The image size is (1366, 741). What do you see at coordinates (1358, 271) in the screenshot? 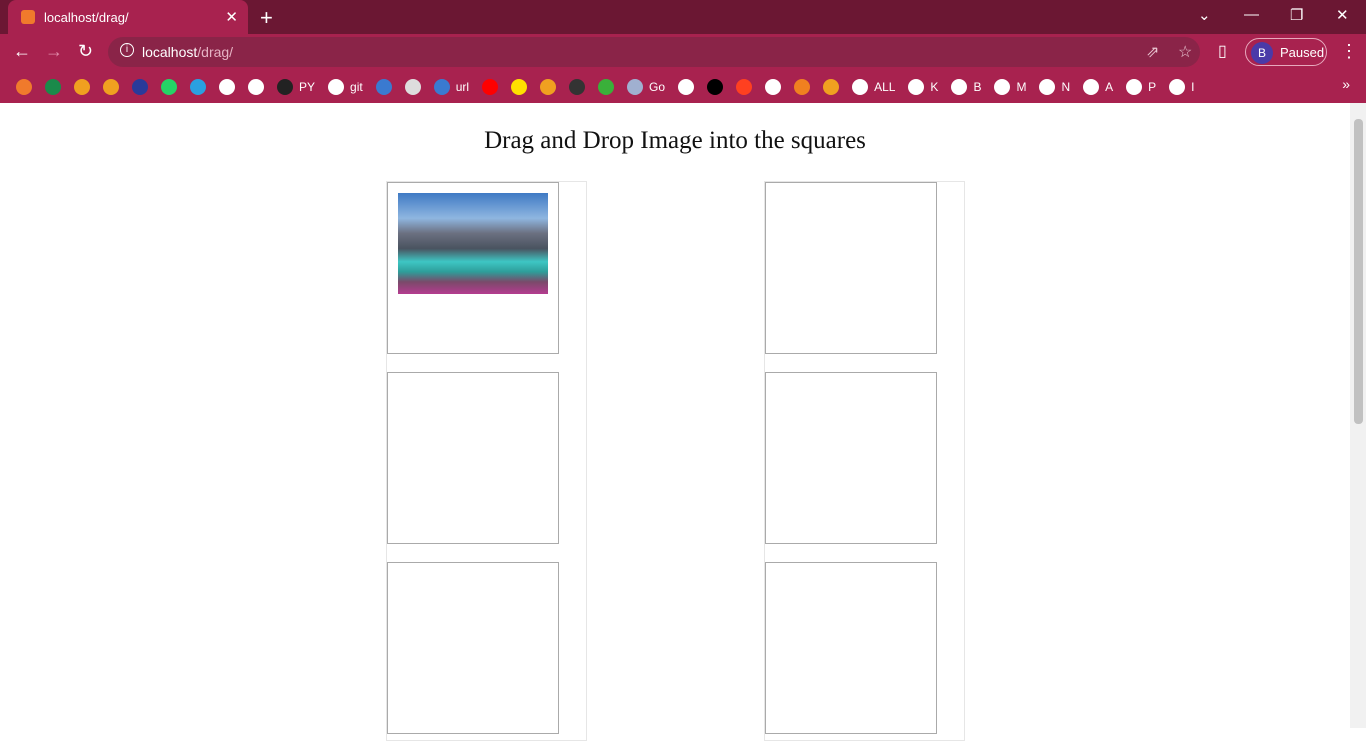
I see `scrollbar-thumb` at bounding box center [1358, 271].